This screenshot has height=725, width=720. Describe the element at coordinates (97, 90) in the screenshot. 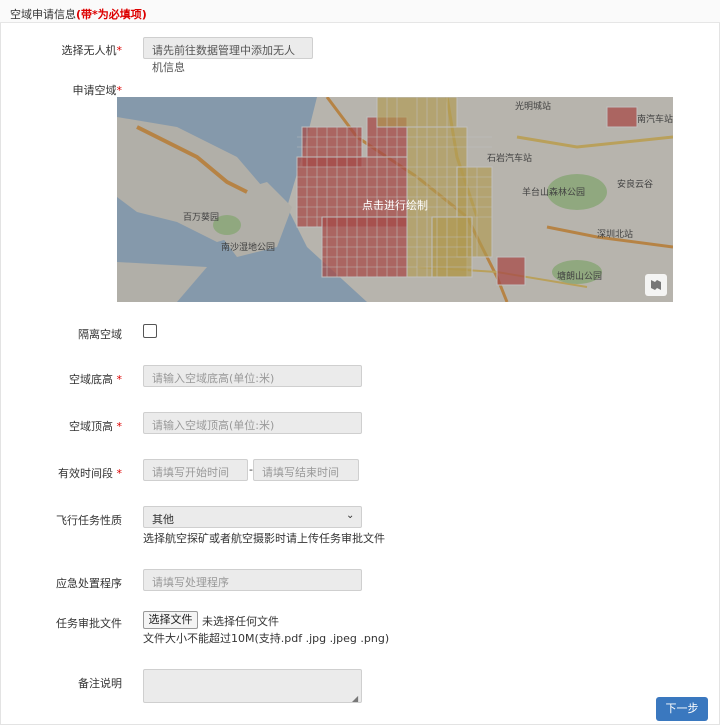

I see `airspace-label: 申请空域*` at that location.